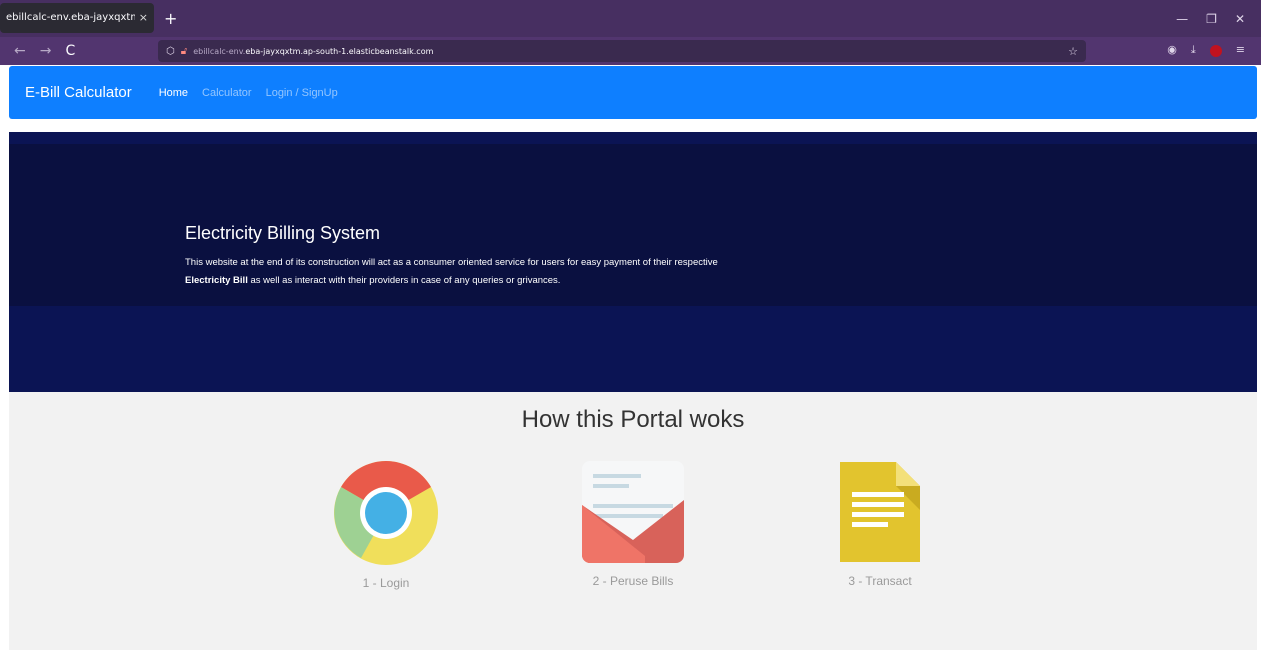  Describe the element at coordinates (386, 583) in the screenshot. I see `step-label: 1 - Login` at that location.